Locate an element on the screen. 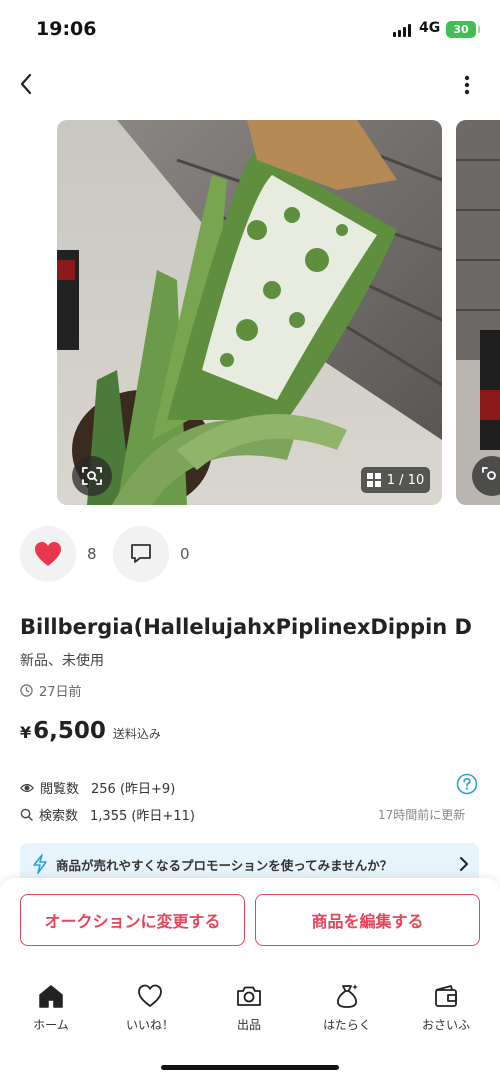 Image resolution: width=500 pixels, height=1080 pixels. tab-wallet: おさいふ is located at coordinates (446, 1007).